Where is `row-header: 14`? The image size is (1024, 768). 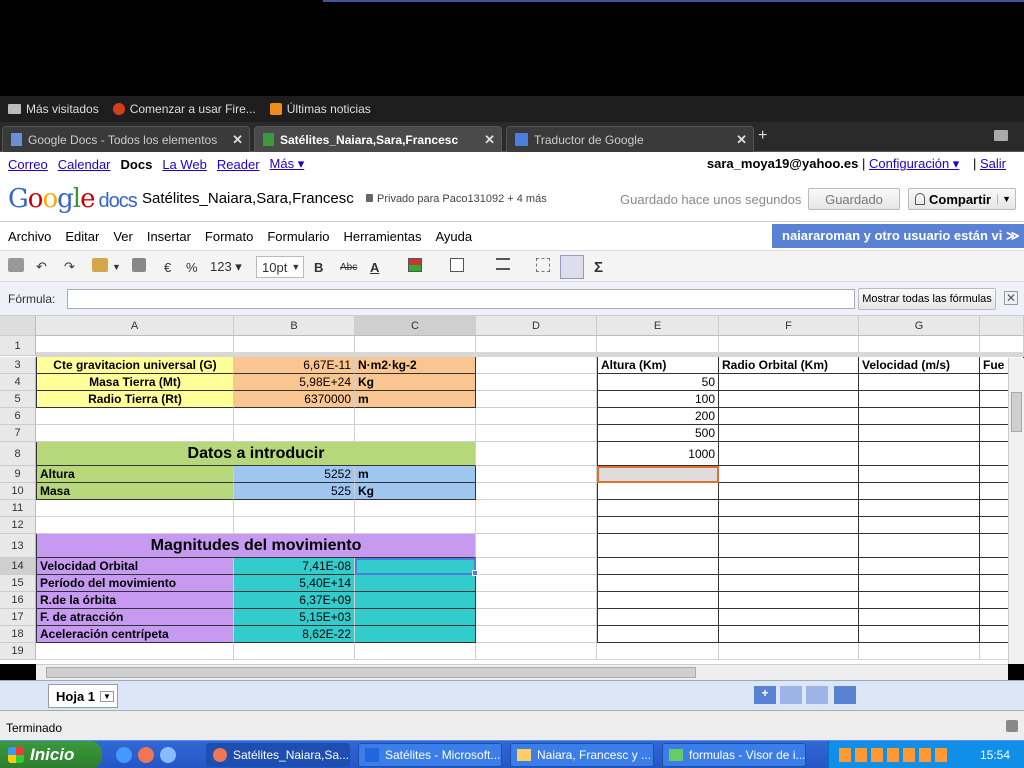
row-header: 14 is located at coordinates (18, 566).